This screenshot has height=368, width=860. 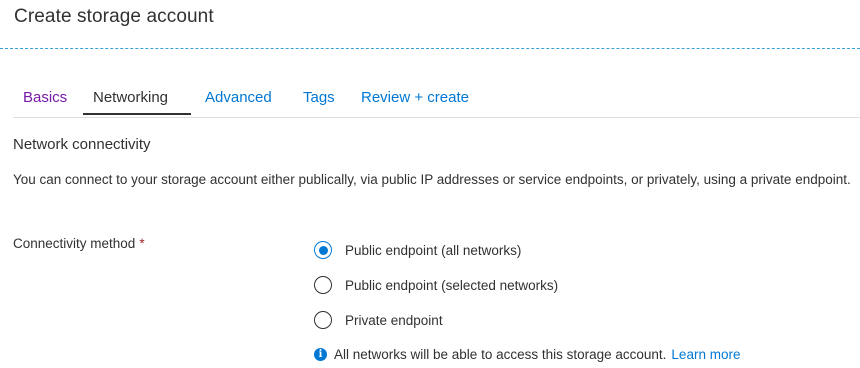 What do you see at coordinates (415, 98) in the screenshot?
I see `tab-review-create: Review + create` at bounding box center [415, 98].